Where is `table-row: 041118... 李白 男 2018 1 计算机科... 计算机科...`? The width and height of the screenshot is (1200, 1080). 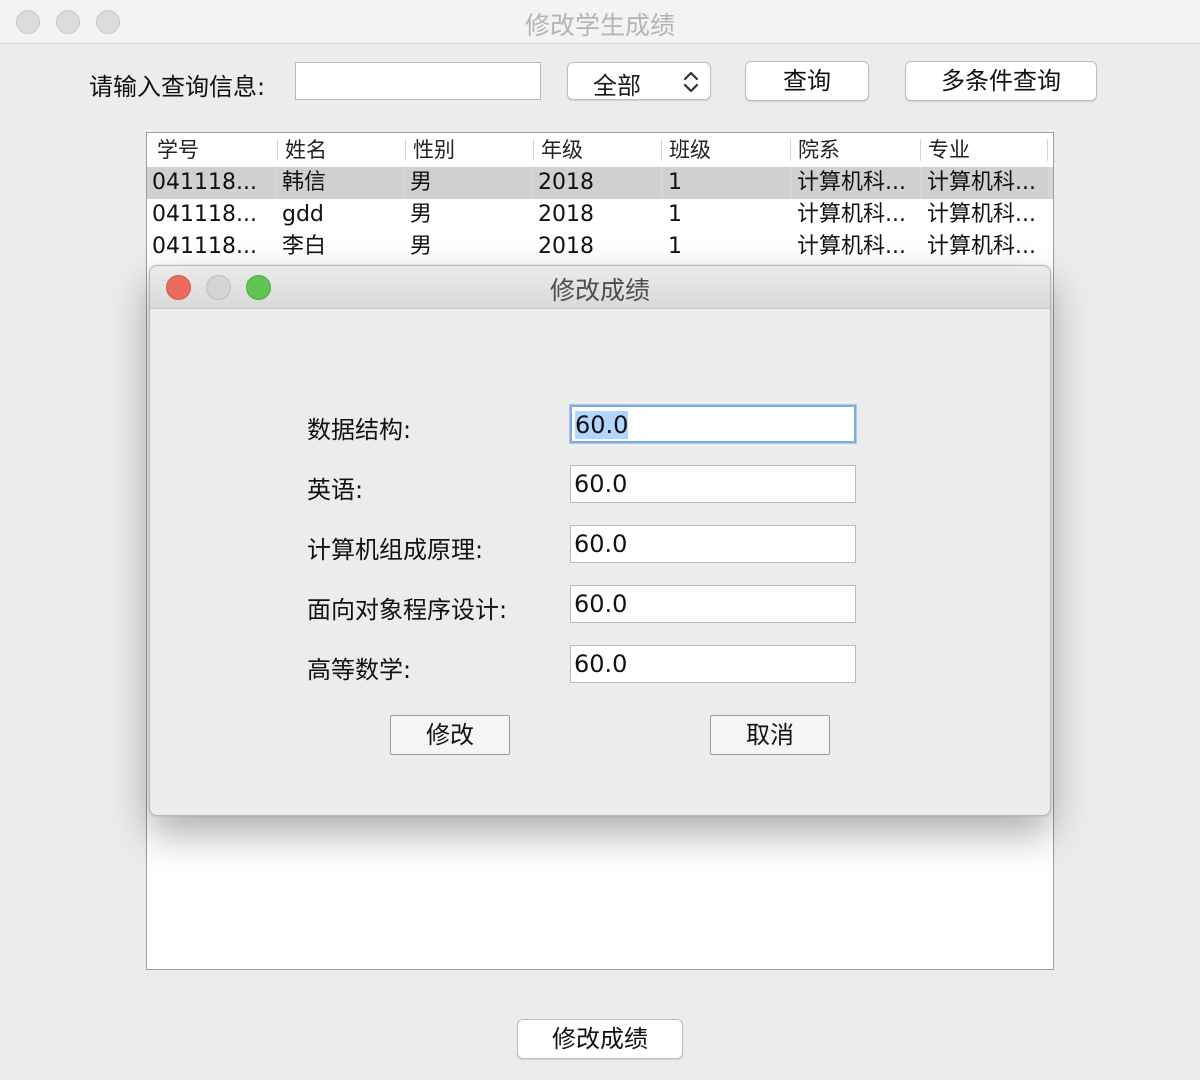
table-row: 041118... 李白 男 2018 1 计算机科... 计算机科... is located at coordinates (600, 247).